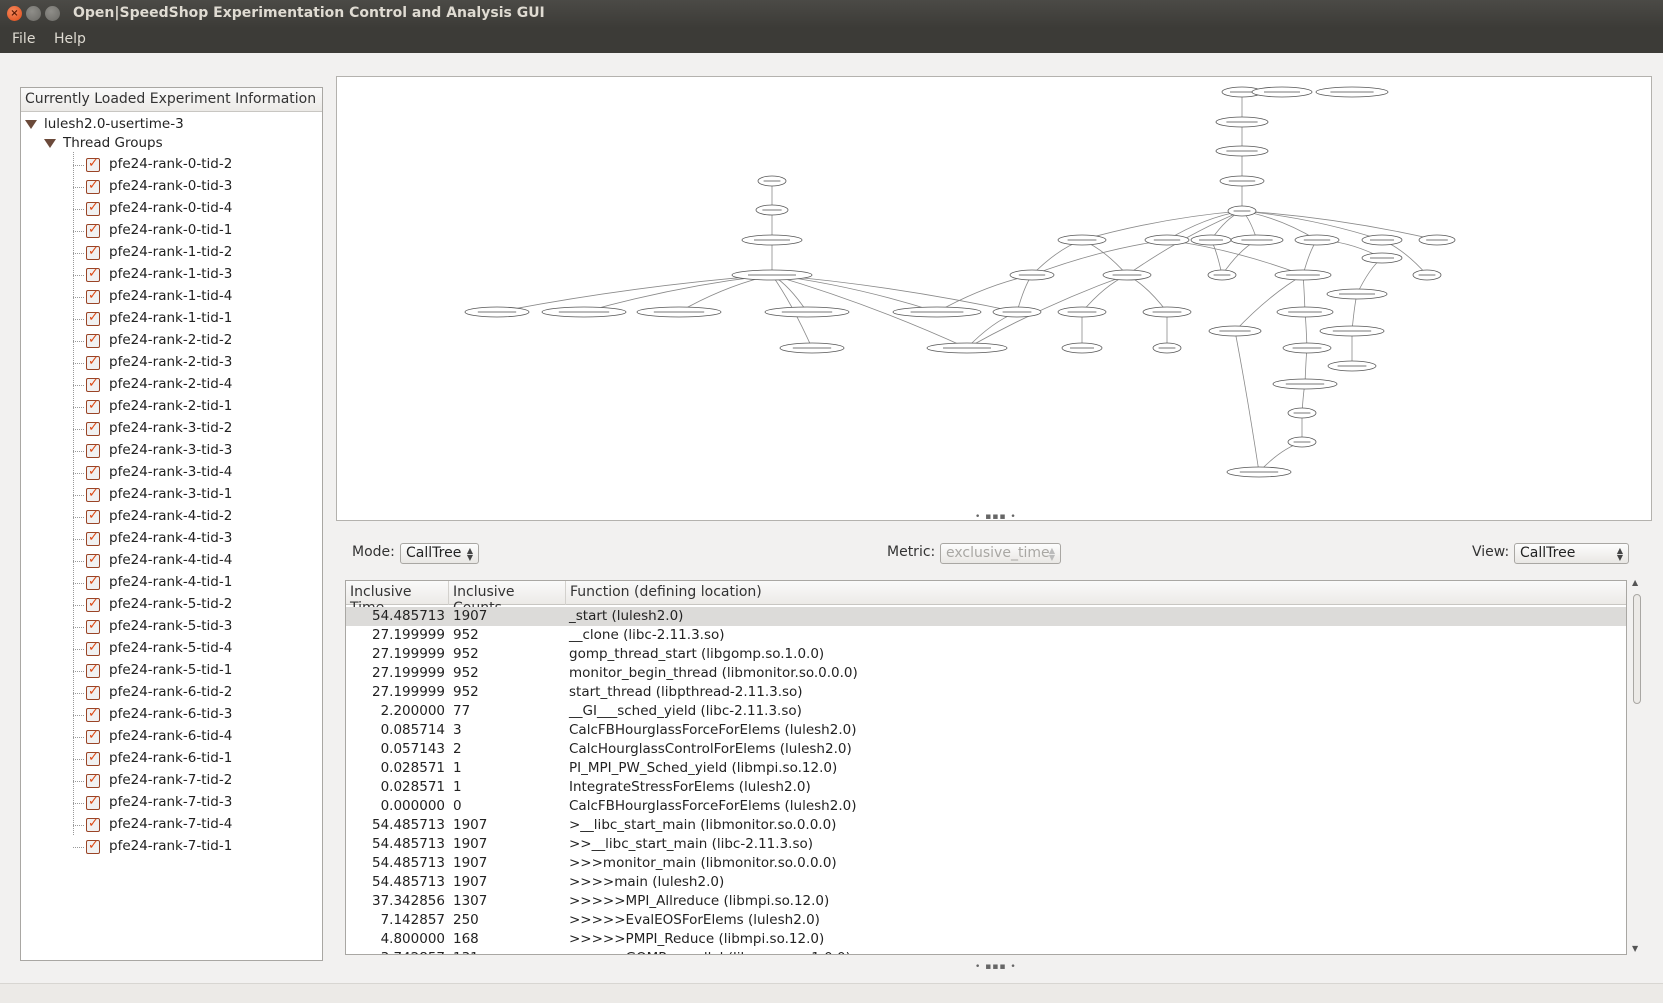 The image size is (1663, 1003). Describe the element at coordinates (171, 781) in the screenshot. I see `thread-item: pfe24-rank-7-tid-2` at that location.